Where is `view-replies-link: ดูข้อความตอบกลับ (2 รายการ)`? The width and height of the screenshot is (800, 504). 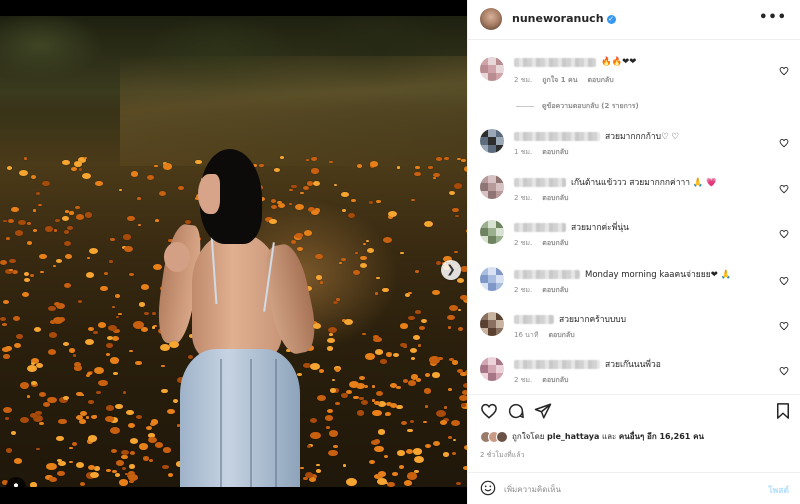
view-replies-link: ดูข้อความตอบกลับ (2 รายการ) is located at coordinates (577, 106).